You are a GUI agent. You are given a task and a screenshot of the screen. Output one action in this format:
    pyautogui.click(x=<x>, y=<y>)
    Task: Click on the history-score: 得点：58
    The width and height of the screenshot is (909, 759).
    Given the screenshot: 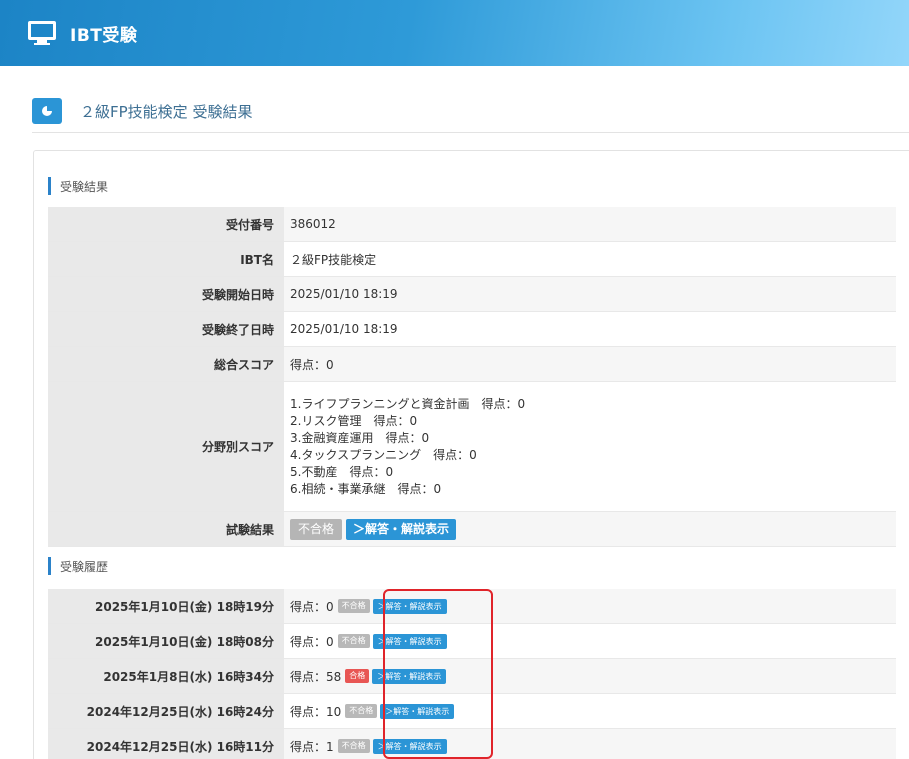 What is the action you would take?
    pyautogui.click(x=316, y=676)
    